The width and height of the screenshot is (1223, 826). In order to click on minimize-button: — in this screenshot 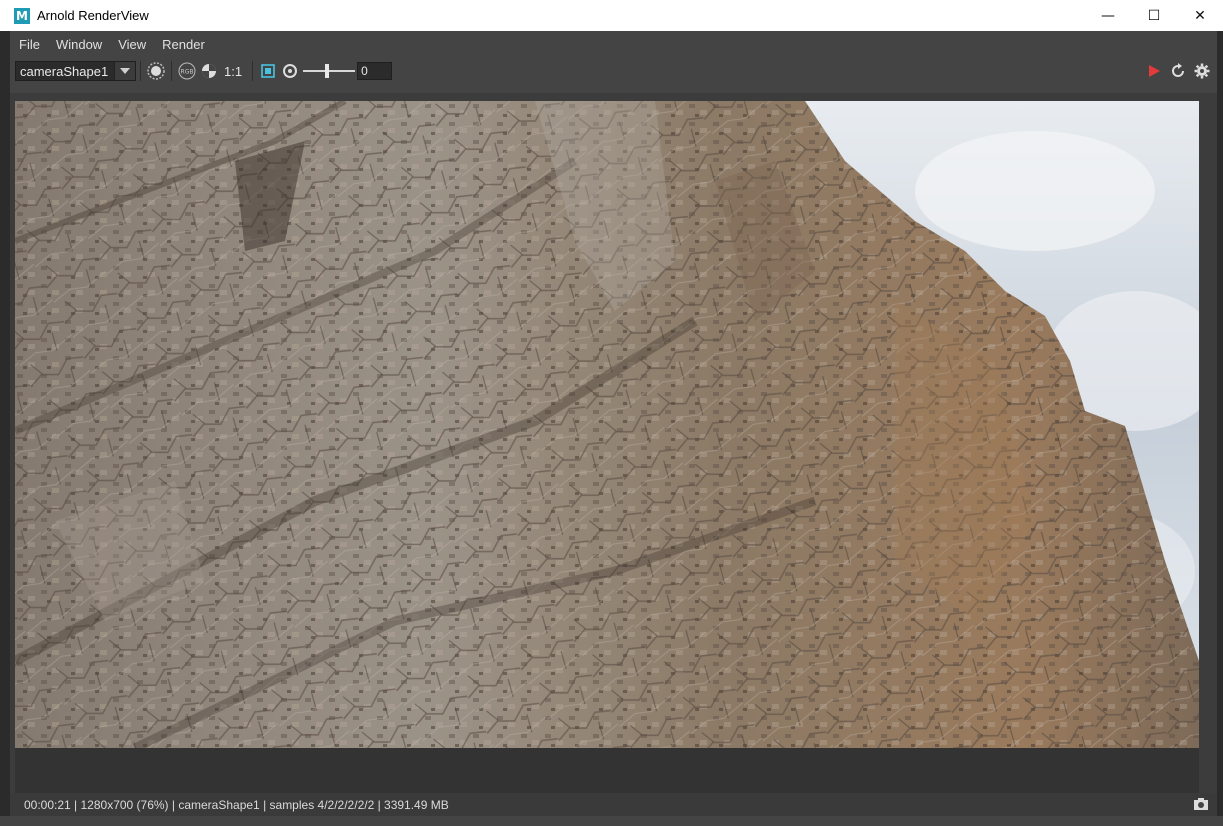, I will do `click(1108, 15)`.